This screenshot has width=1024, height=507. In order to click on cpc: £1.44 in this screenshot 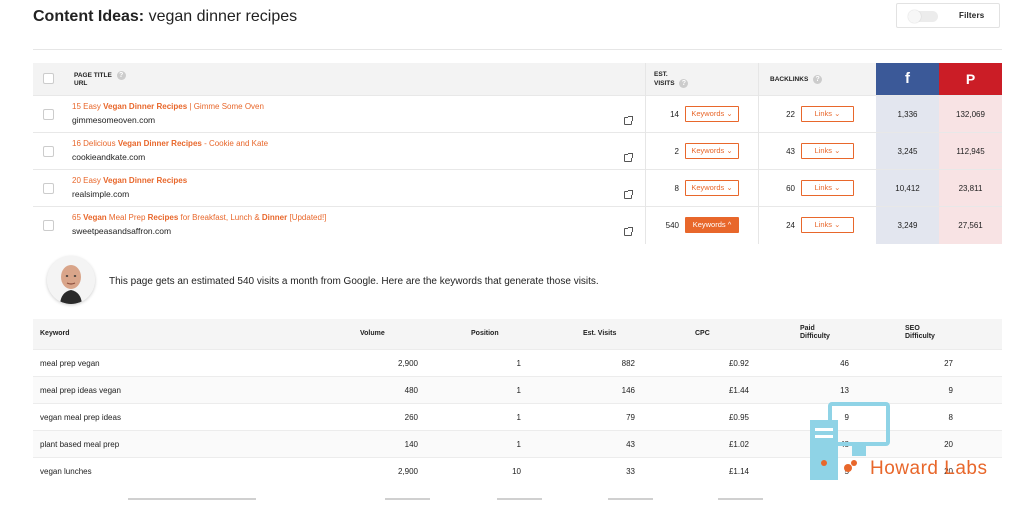, I will do `click(738, 390)`.